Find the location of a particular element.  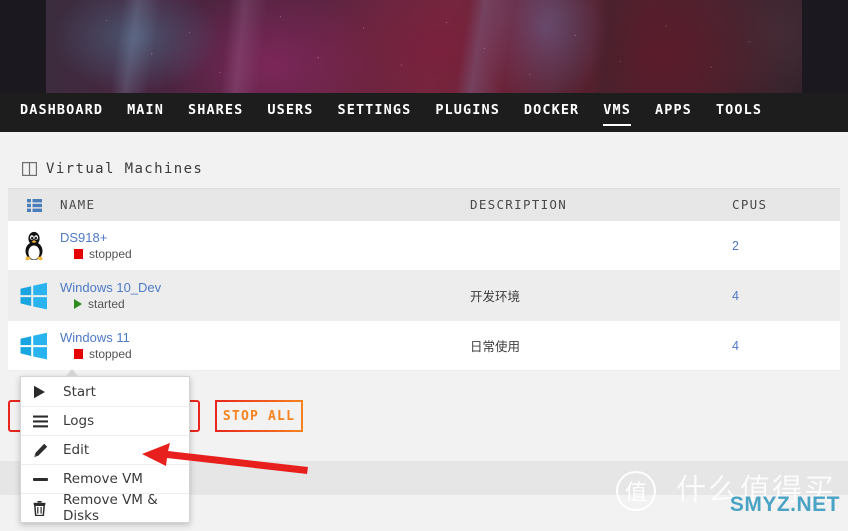

nav-item-users: USERS is located at coordinates (290, 112).